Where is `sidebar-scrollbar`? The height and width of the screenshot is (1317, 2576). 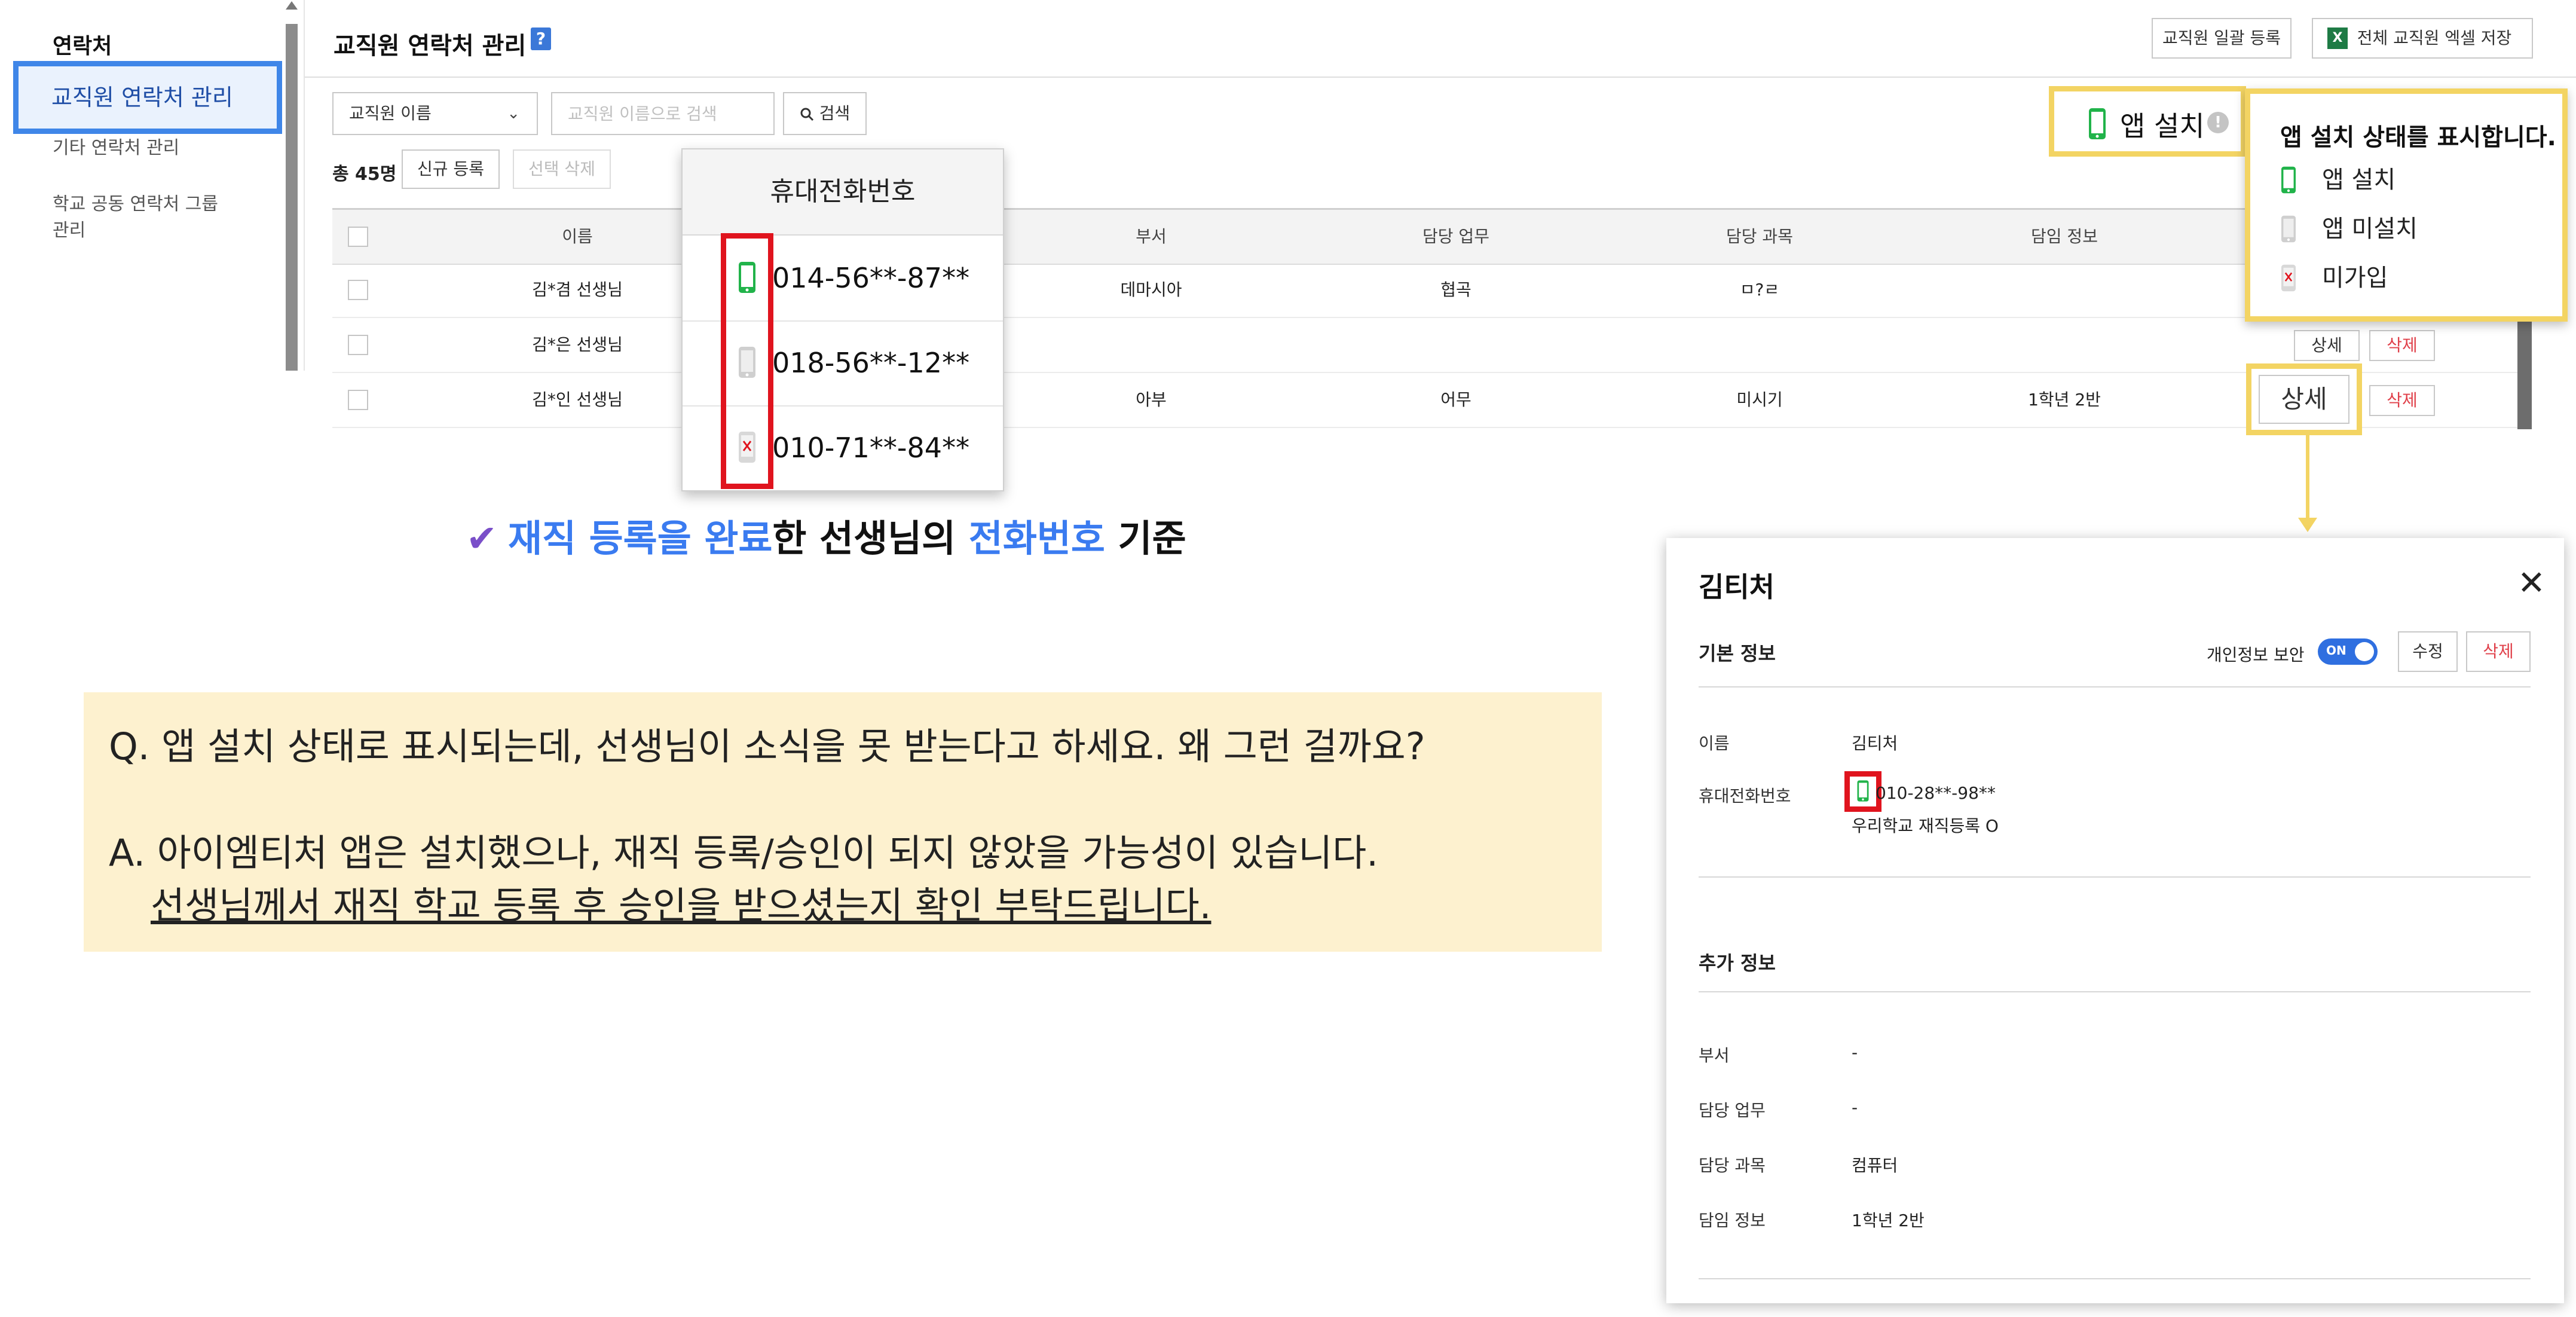 sidebar-scrollbar is located at coordinates (292, 197).